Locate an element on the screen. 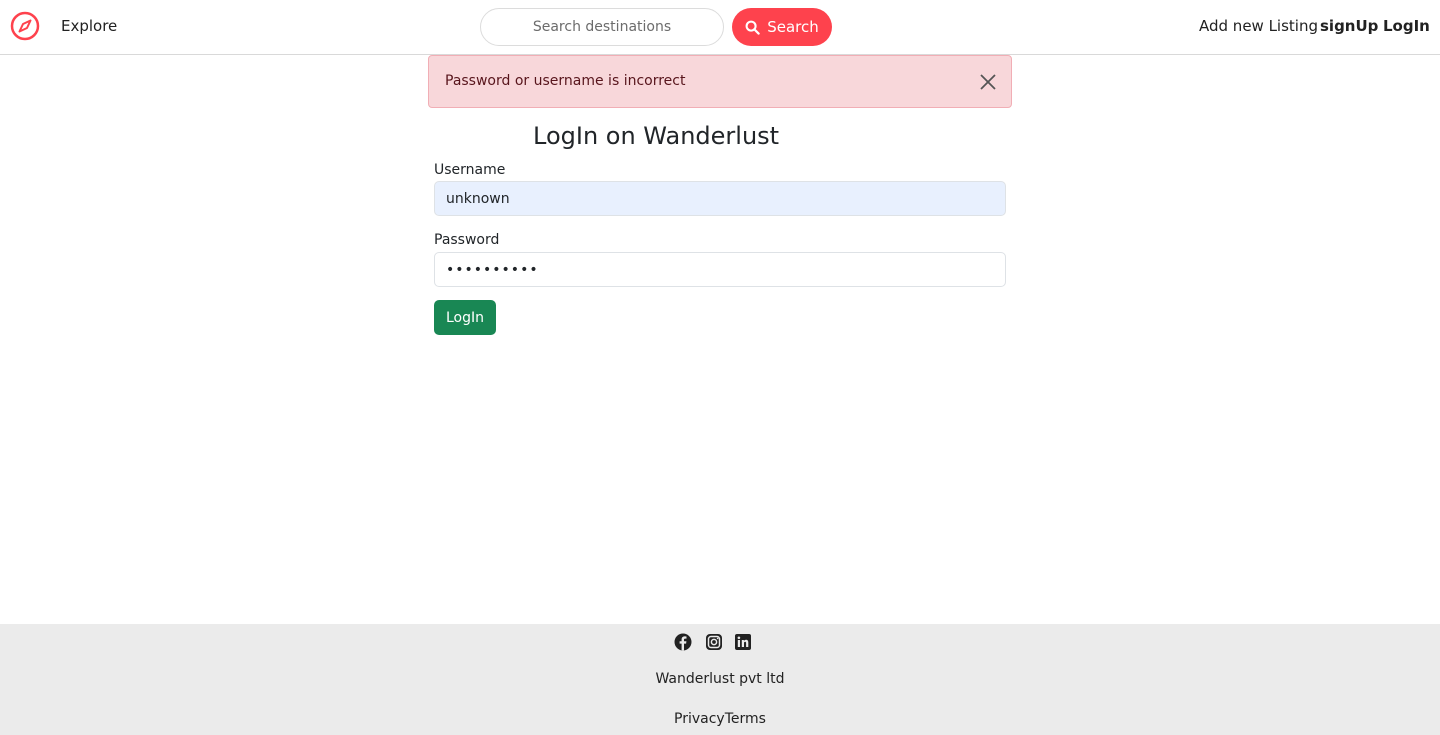 Image resolution: width=1440 pixels, height=735 pixels. linkedin-icon is located at coordinates (743, 642).